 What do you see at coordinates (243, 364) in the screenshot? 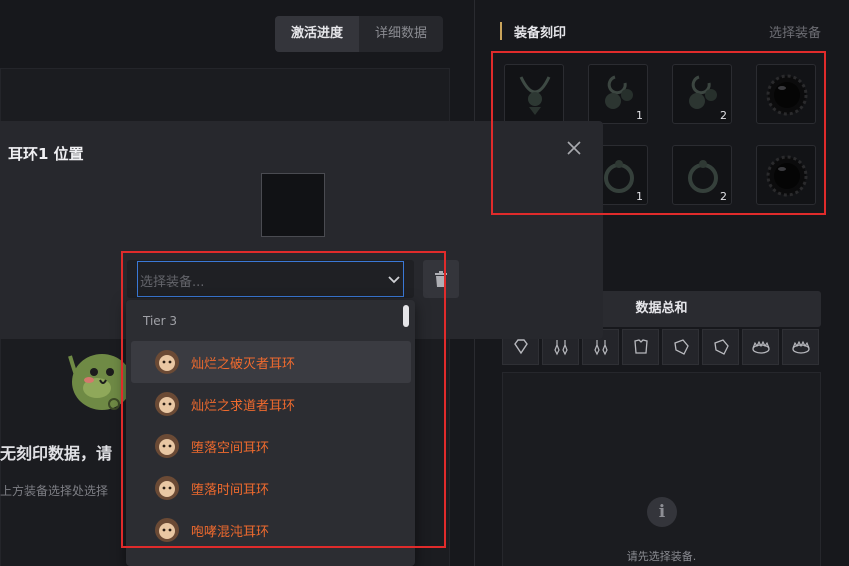
I see `dropdown-option-label: 灿烂之破灭者耳环` at bounding box center [243, 364].